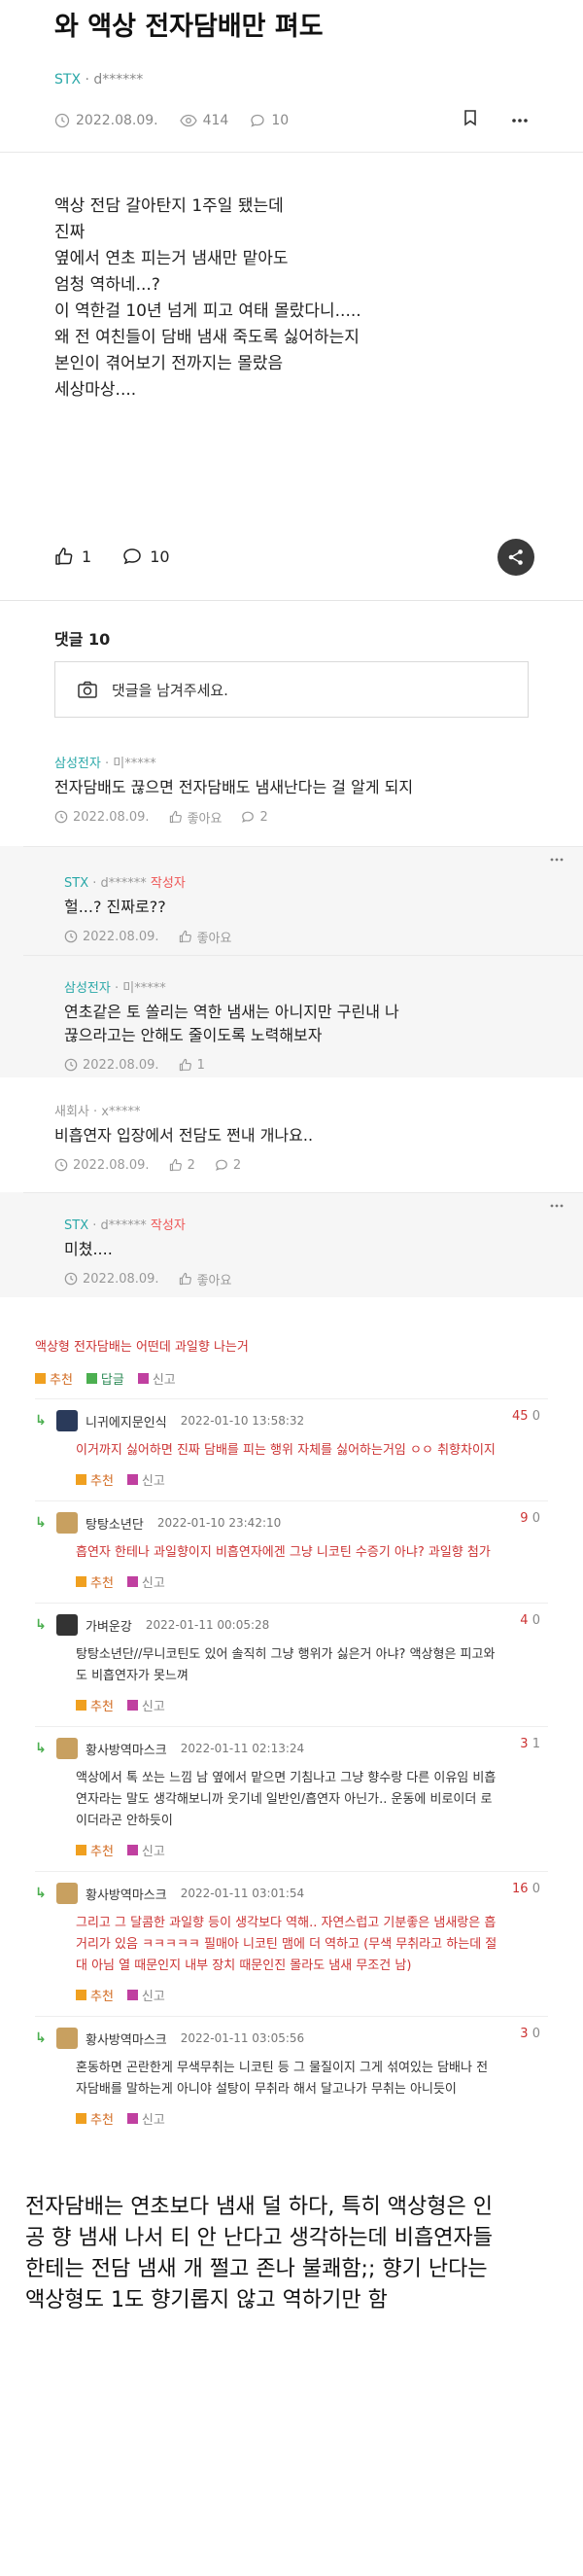 This screenshot has width=583, height=2576. I want to click on comment-date: 2022-01-11 03:01:54, so click(242, 1893).